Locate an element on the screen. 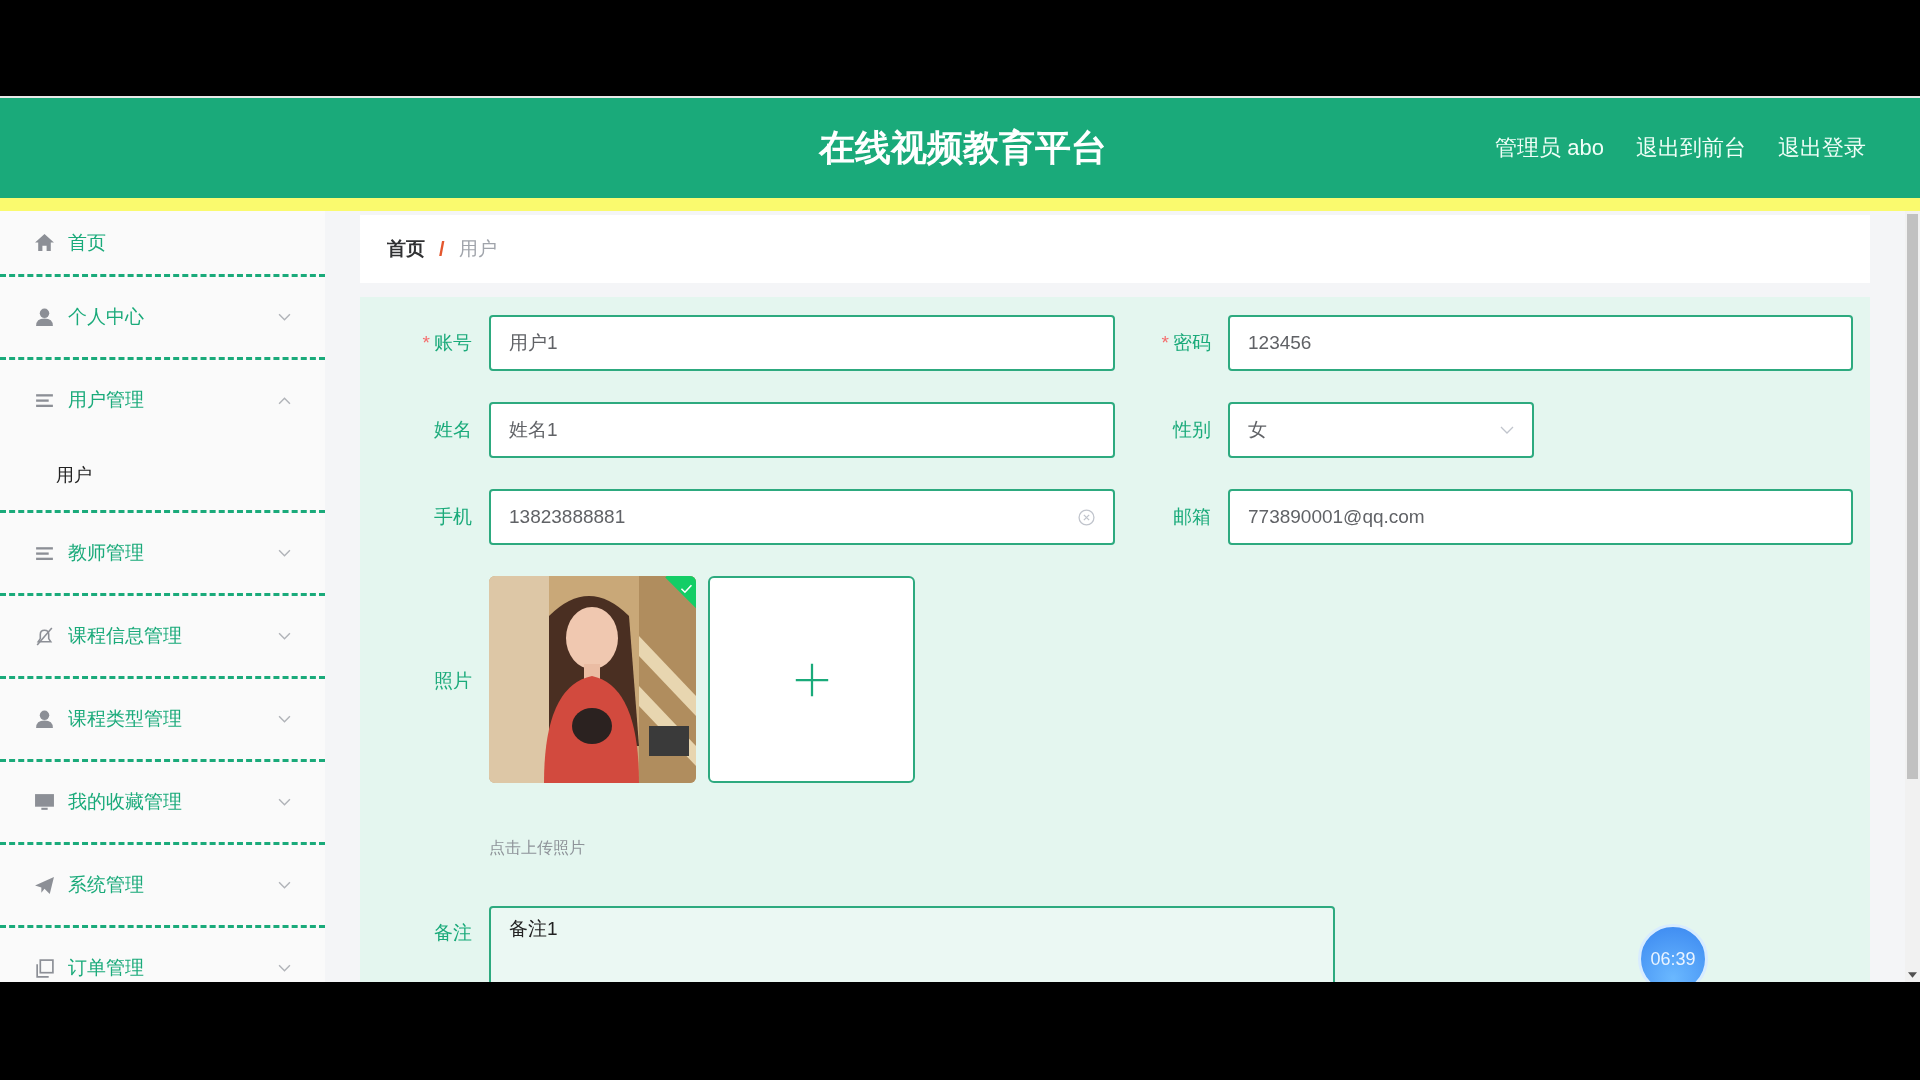  input-field: 用户1 is located at coordinates (802, 343).